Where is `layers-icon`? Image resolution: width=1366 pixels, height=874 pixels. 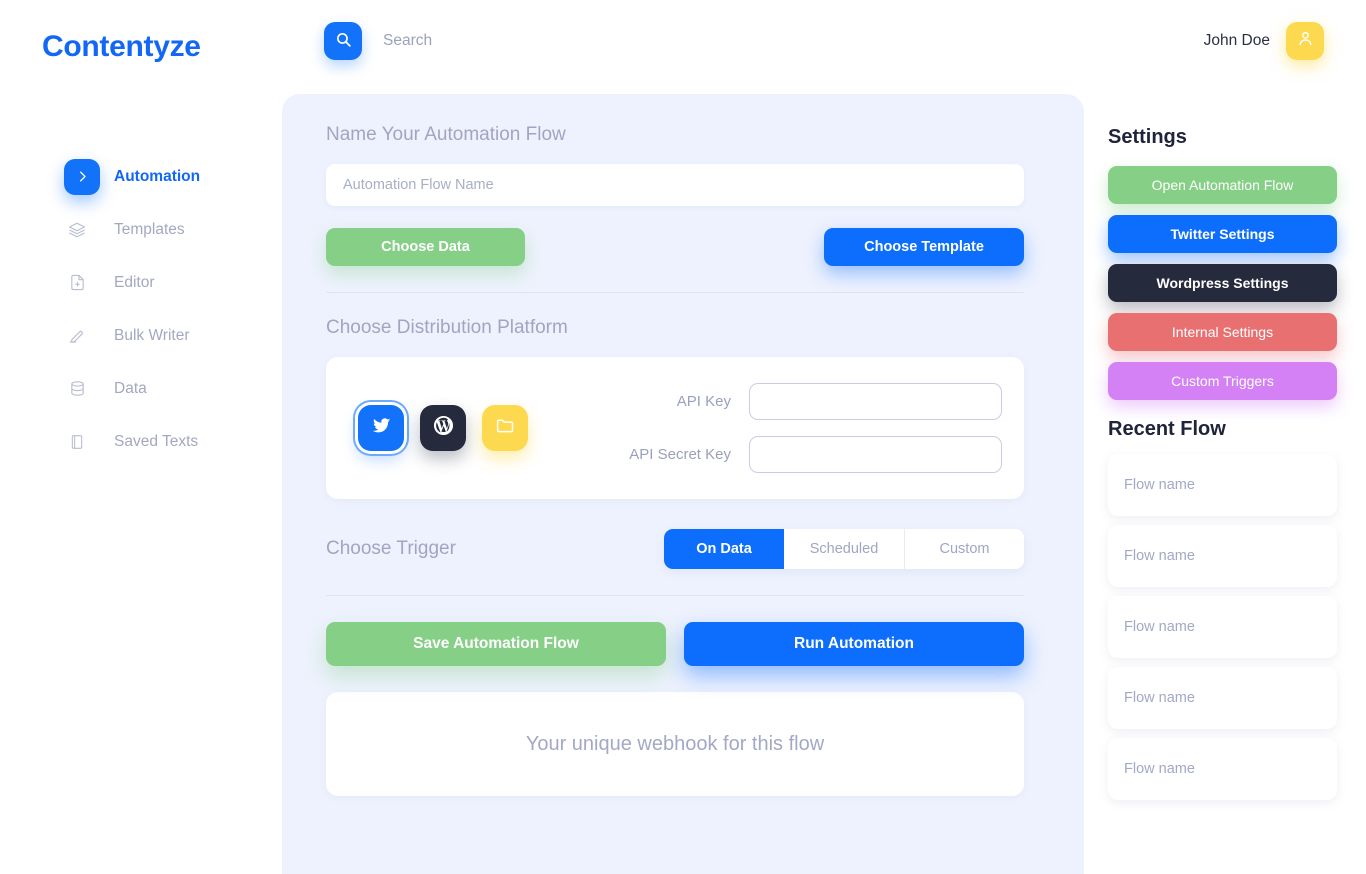 layers-icon is located at coordinates (77, 230).